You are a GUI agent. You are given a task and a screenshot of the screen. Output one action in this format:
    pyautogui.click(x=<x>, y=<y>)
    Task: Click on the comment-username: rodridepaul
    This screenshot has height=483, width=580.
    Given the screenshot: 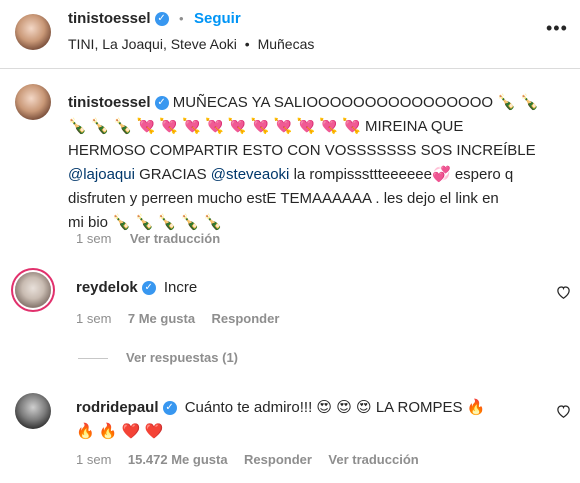 What is the action you would take?
    pyautogui.click(x=117, y=407)
    